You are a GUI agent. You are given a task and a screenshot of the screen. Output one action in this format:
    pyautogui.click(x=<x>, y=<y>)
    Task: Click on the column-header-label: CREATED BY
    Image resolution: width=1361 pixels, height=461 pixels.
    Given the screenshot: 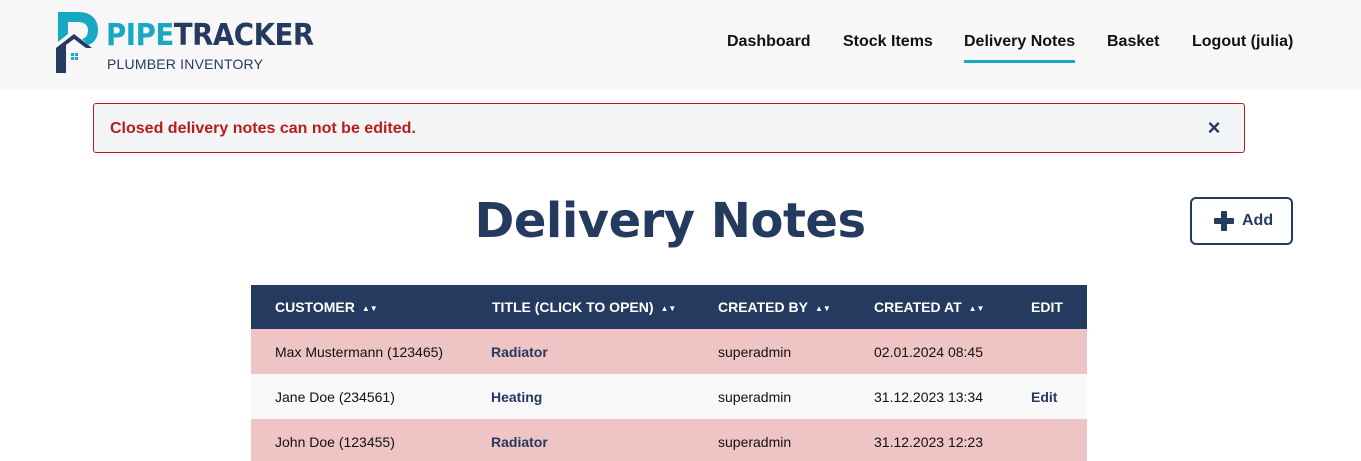 What is the action you would take?
    pyautogui.click(x=763, y=307)
    